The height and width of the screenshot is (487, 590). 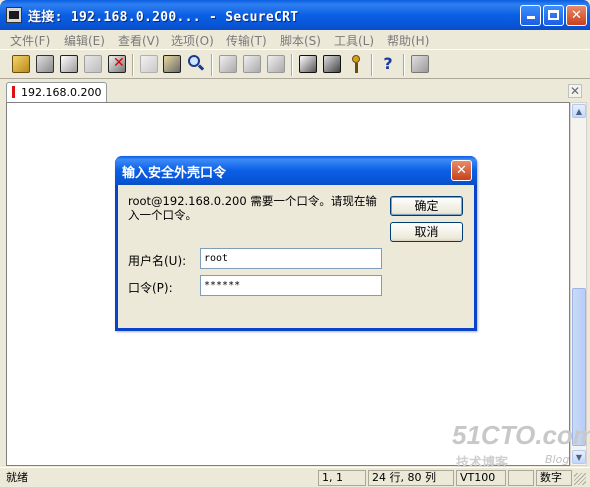 What do you see at coordinates (246, 40) in the screenshot?
I see `menu-transfer: 传输(T)` at bounding box center [246, 40].